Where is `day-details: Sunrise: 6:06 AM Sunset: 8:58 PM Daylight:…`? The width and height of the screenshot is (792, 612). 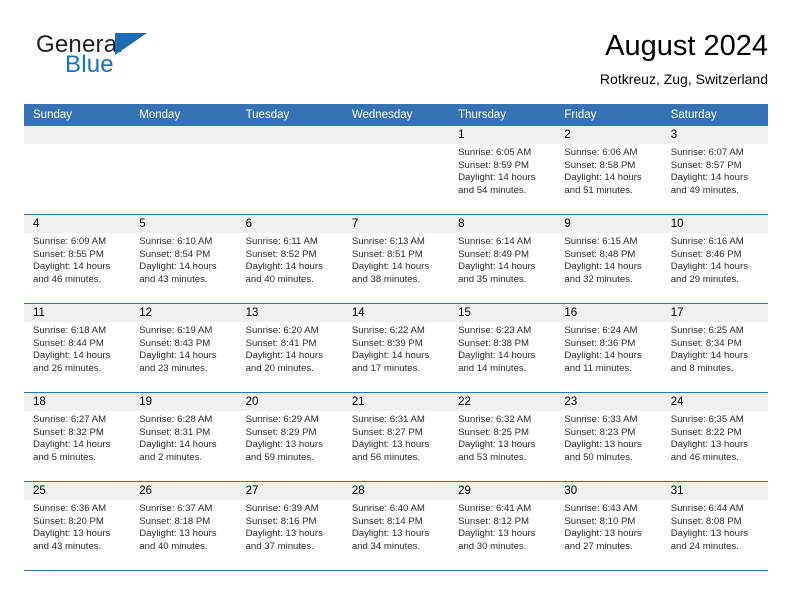 day-details: Sunrise: 6:06 AM Sunset: 8:58 PM Daylight:… is located at coordinates (608, 170).